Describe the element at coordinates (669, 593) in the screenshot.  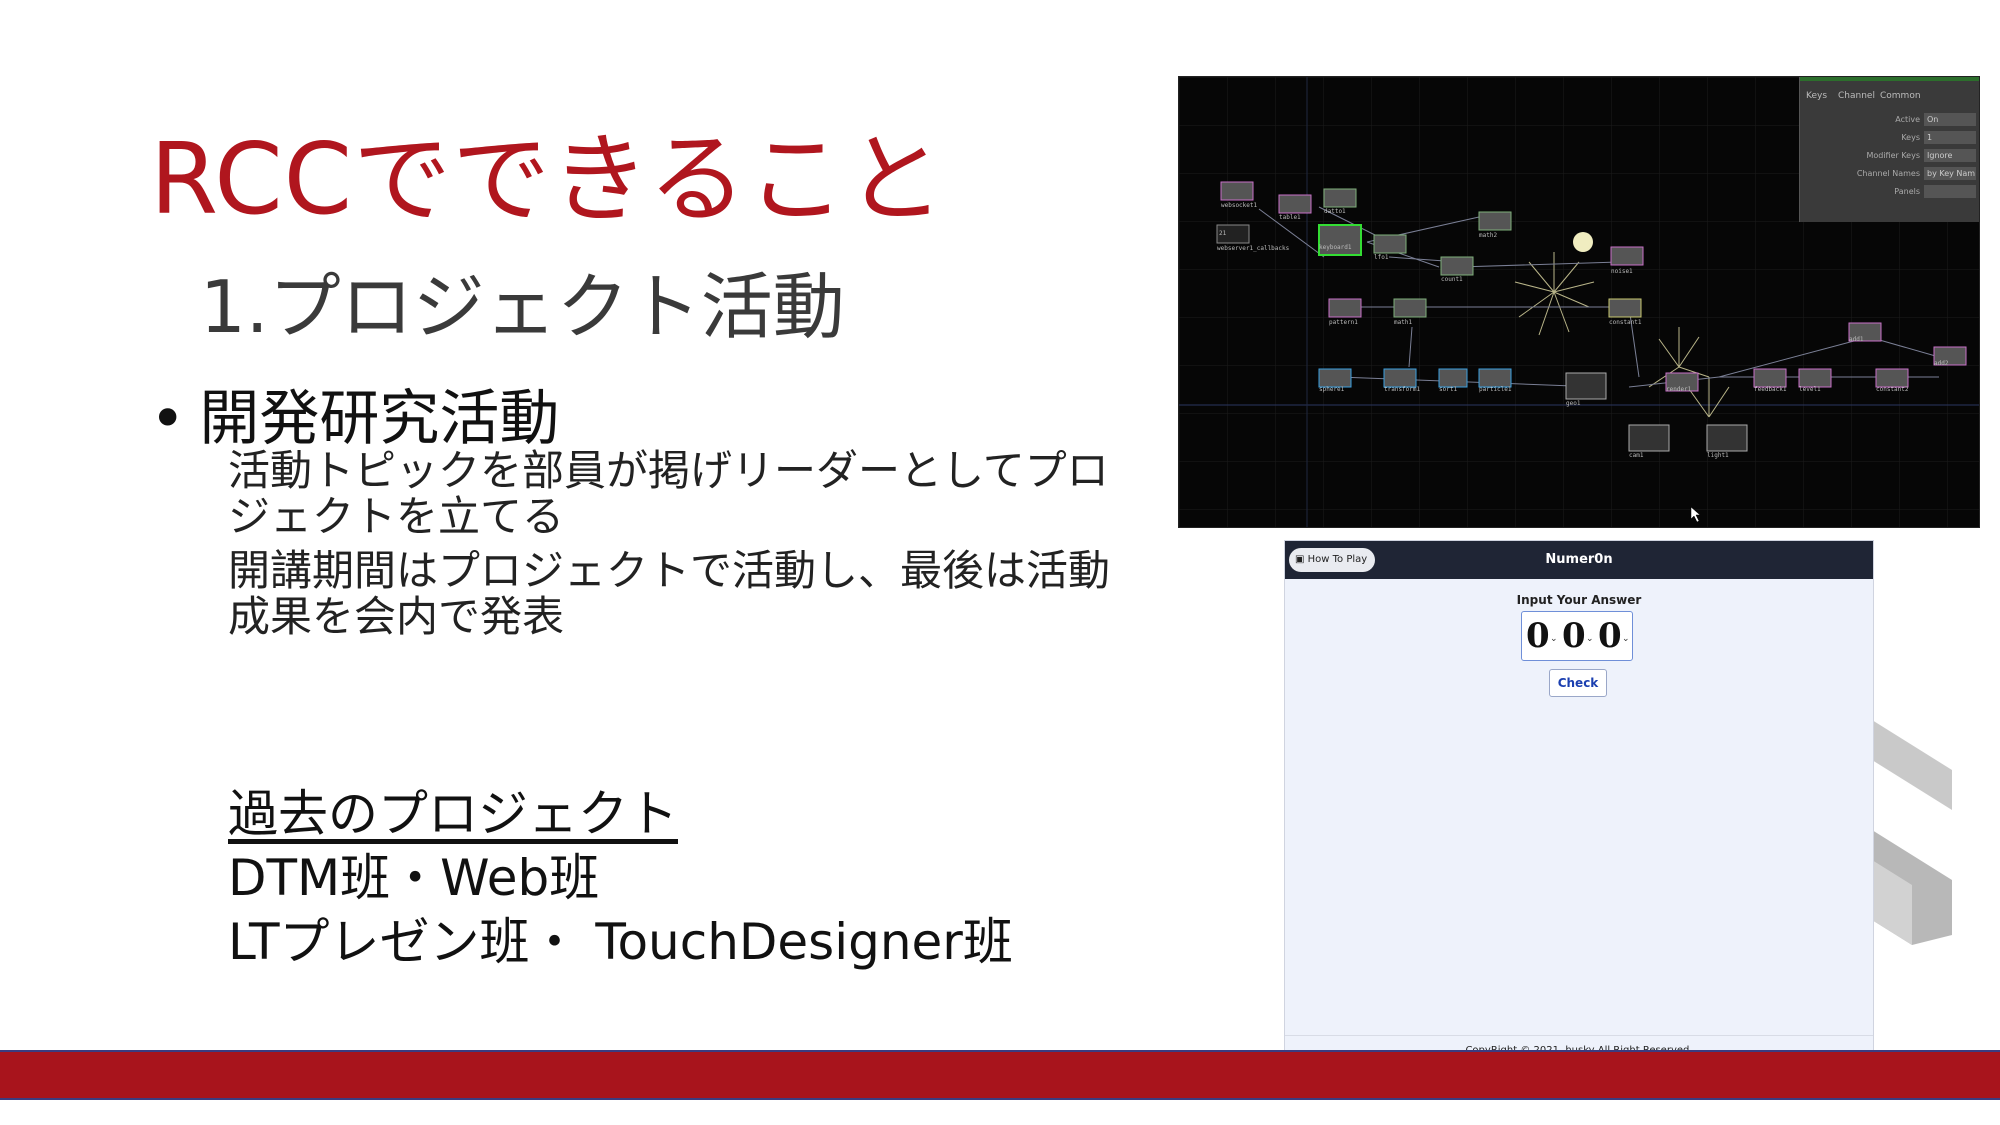
I see `description-2: 開講期間はプロジェクトで活動し、最後は活動成果を会内で発表` at that location.